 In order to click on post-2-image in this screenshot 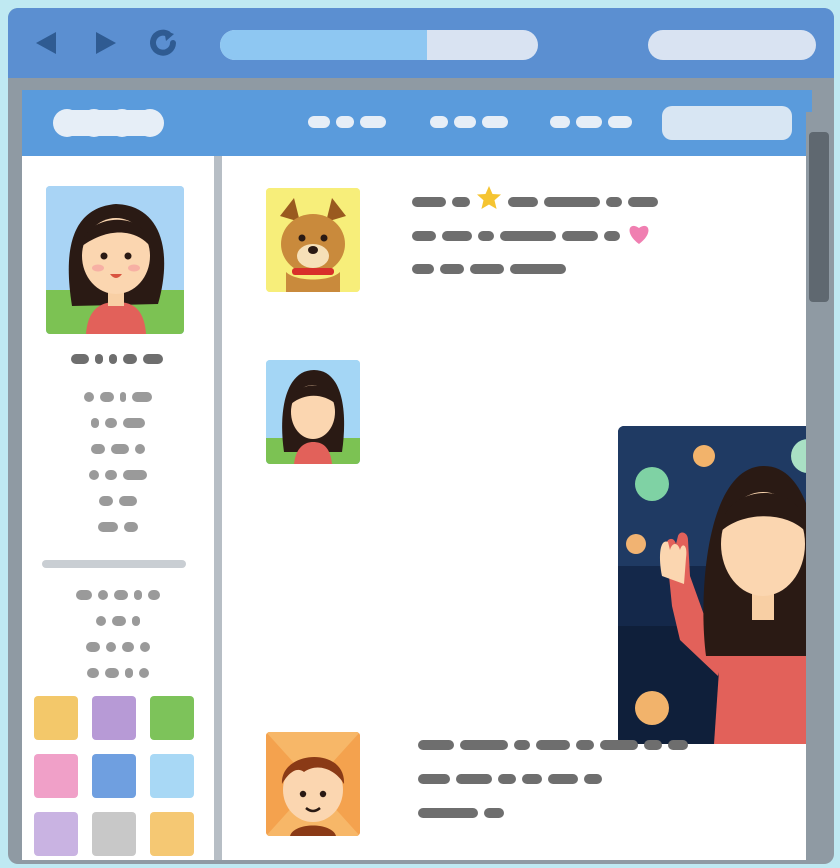, I will do `click(715, 585)`.